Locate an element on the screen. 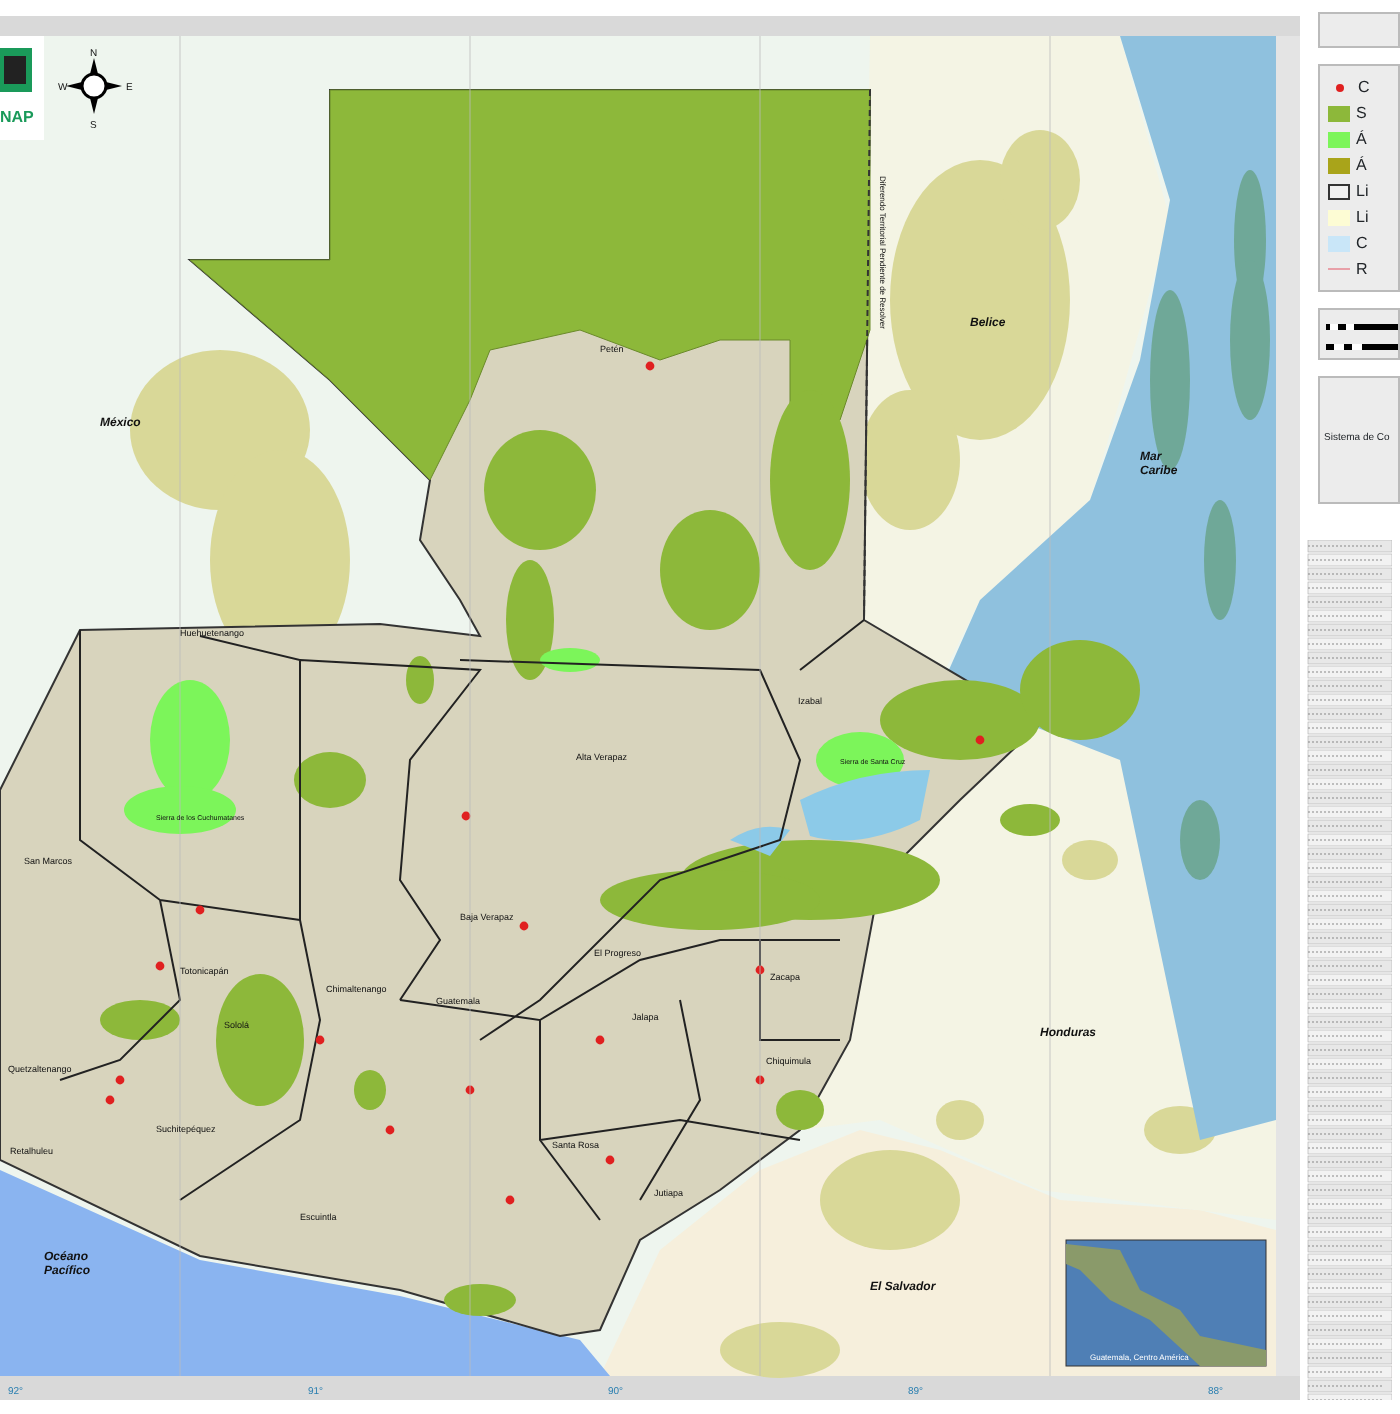  highland-reserve-area is located at coordinates (570, 660).